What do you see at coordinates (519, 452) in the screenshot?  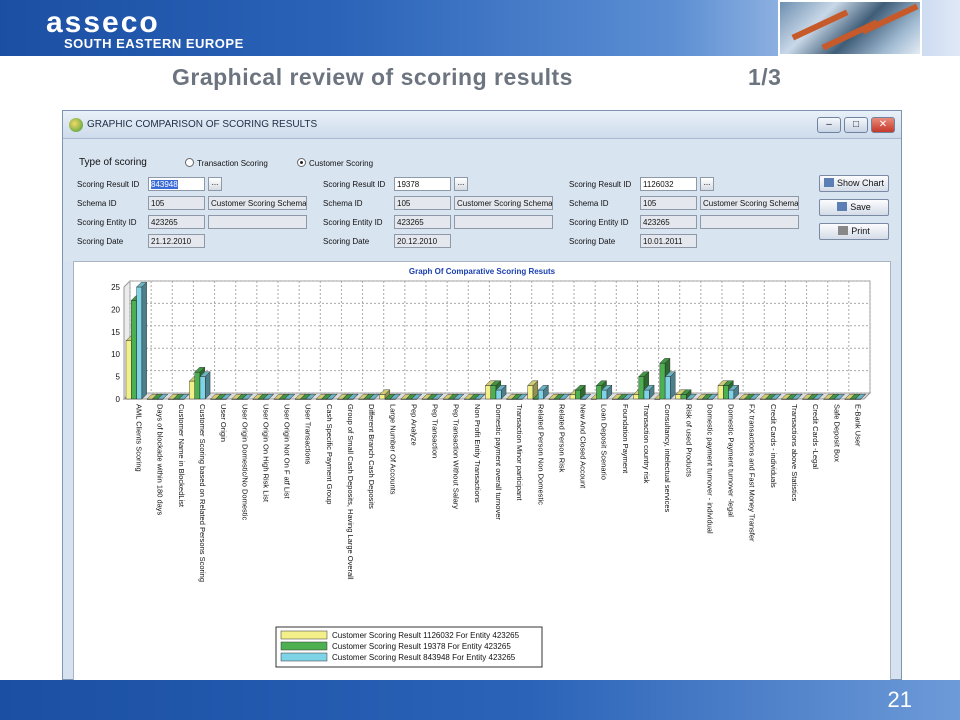 I see `x-tick-label: Transaction Minor participant` at bounding box center [519, 452].